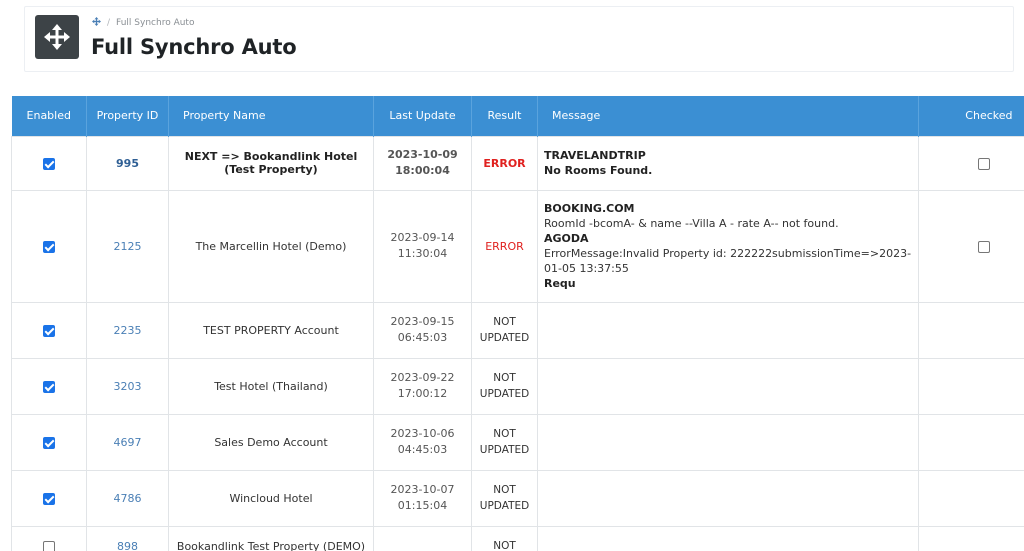 Image resolution: width=1024 pixels, height=551 pixels. What do you see at coordinates (128, 330) in the screenshot?
I see `property-id-link: 2235` at bounding box center [128, 330].